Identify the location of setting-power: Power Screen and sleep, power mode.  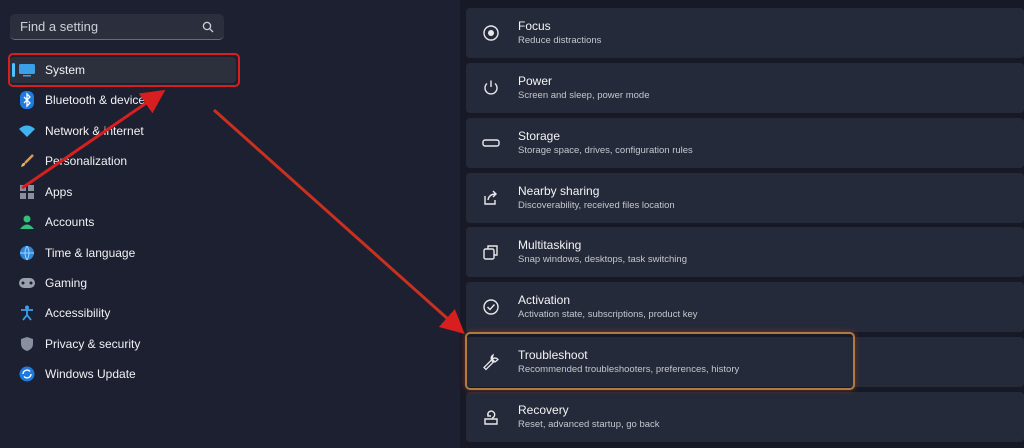
(745, 88).